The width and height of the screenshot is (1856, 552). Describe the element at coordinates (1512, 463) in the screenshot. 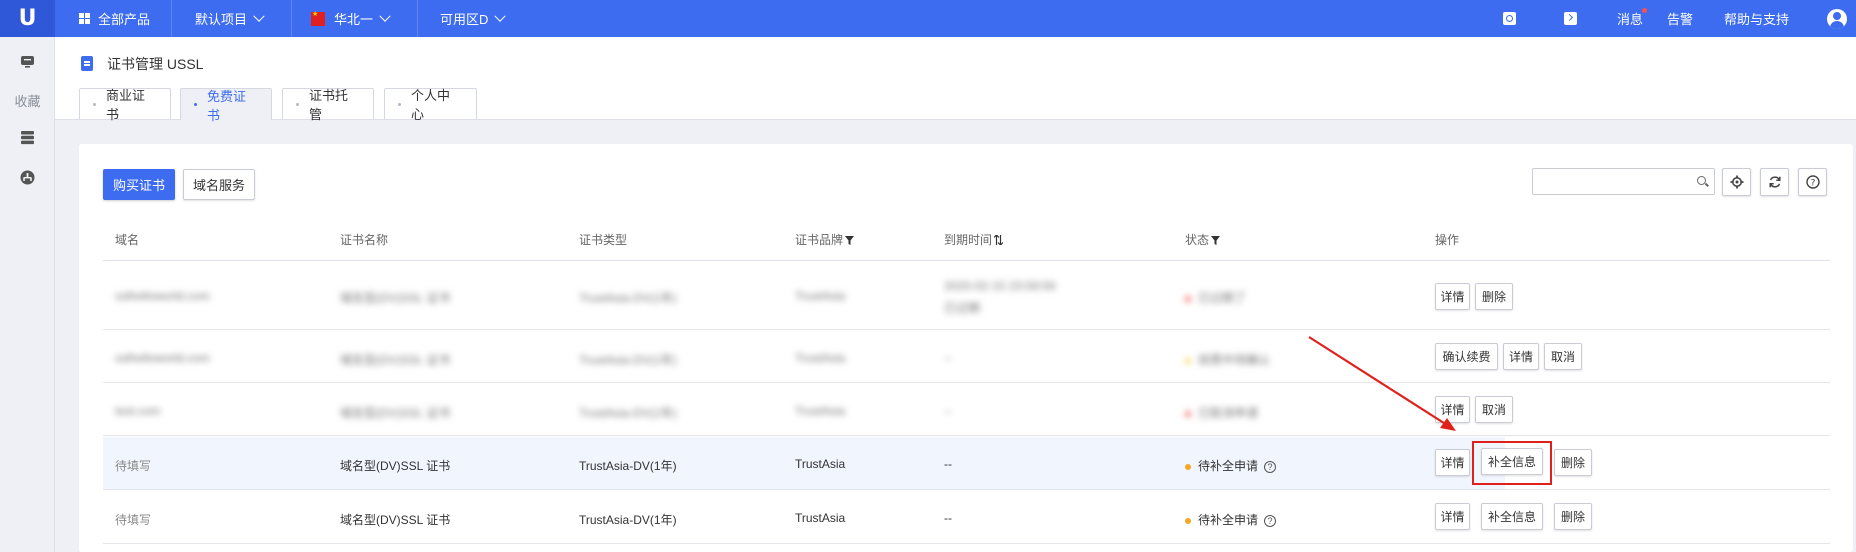

I see `highlight-box` at that location.